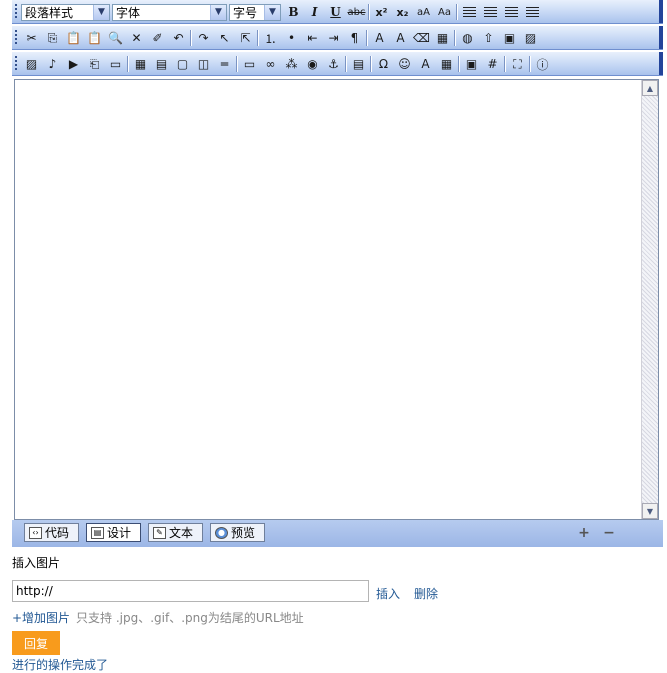 The image size is (667, 673). Describe the element at coordinates (442, 38) in the screenshot. I see `table-props-button: ▦` at that location.